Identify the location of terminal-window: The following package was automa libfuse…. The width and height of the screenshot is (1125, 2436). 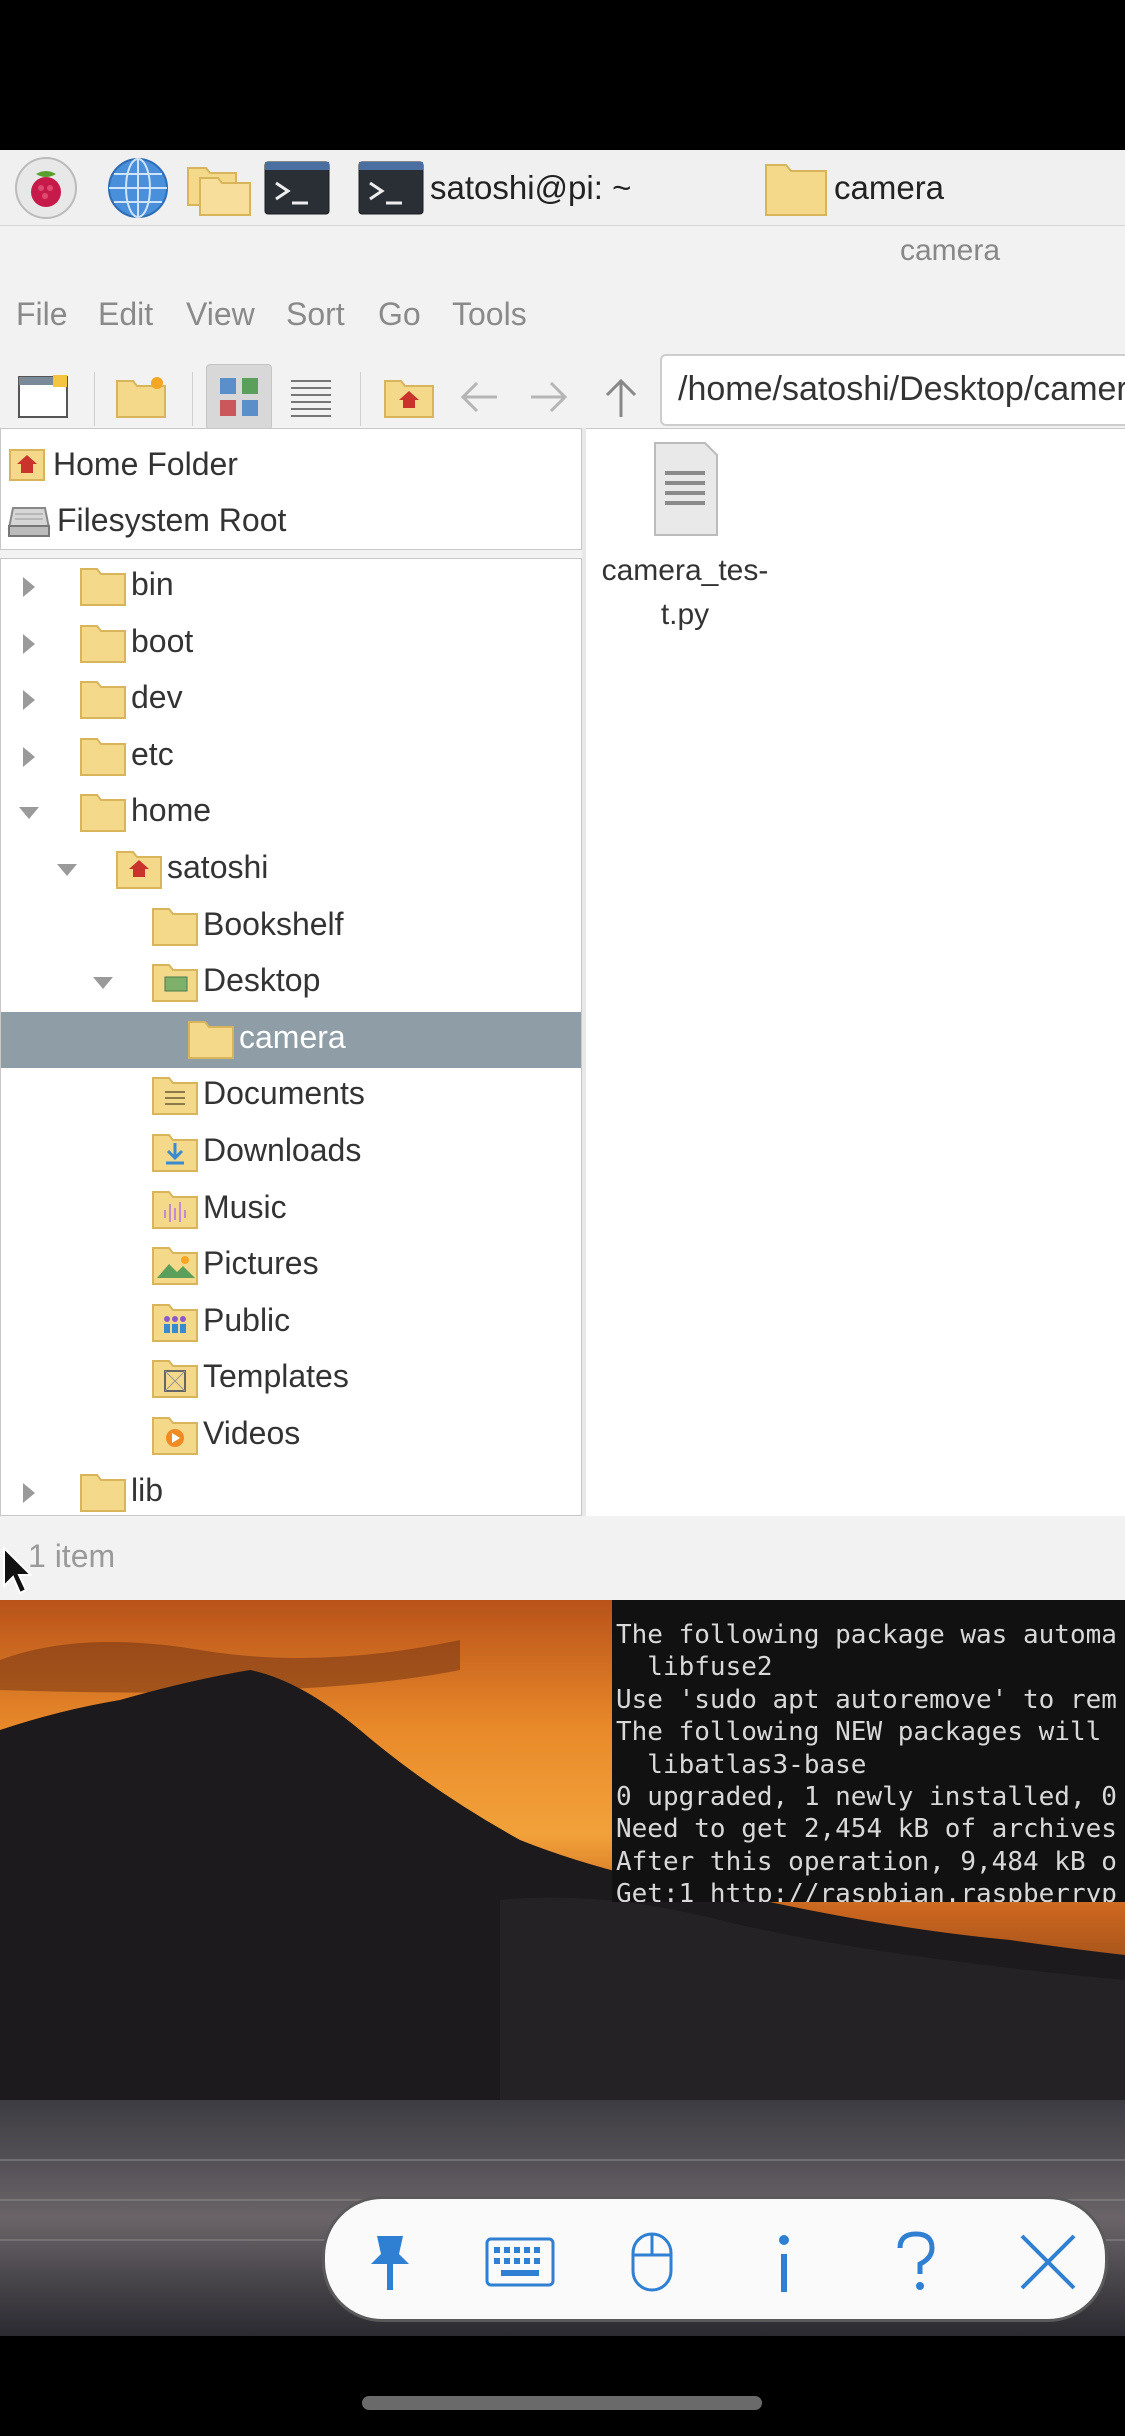
(868, 1751).